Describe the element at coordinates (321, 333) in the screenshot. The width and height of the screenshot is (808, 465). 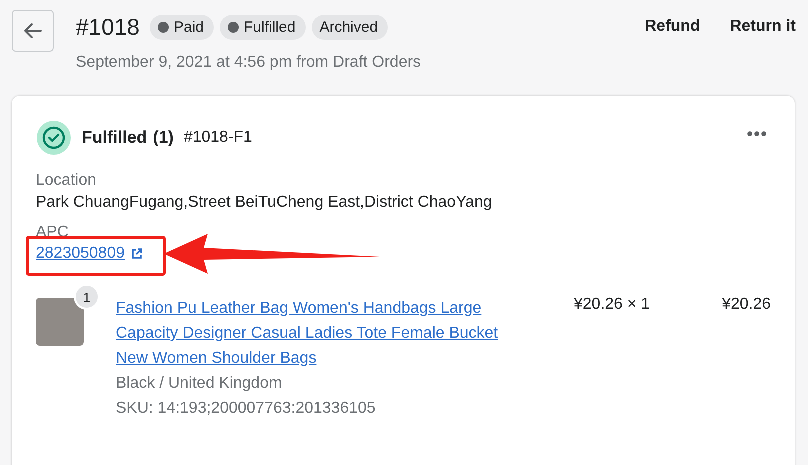
I see `product-link: Fashion Pu Leather Bag Women's Handbags Large Capacity Designer Casual Ladies Tote Female Bucket New Women Shoulder Bags` at that location.